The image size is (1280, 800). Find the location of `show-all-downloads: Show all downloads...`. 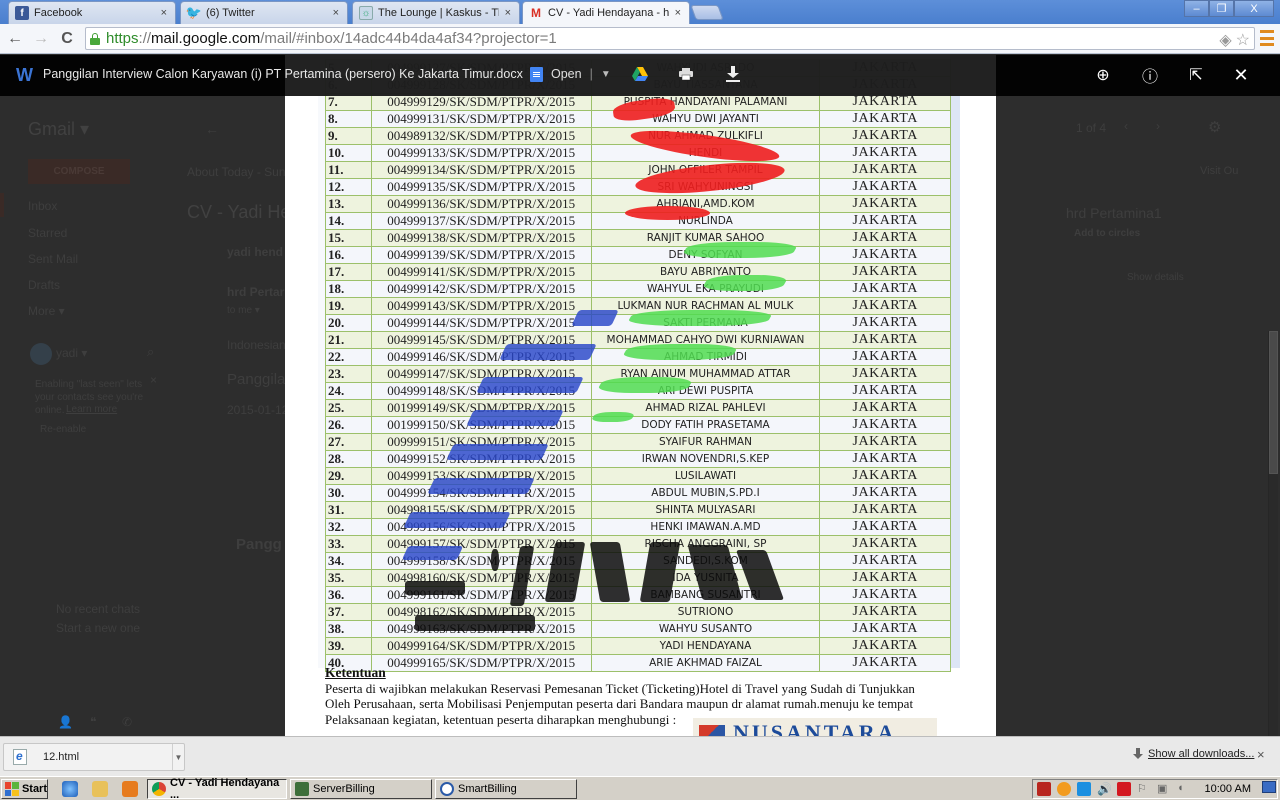

show-all-downloads: Show all downloads... is located at coordinates (1193, 754).